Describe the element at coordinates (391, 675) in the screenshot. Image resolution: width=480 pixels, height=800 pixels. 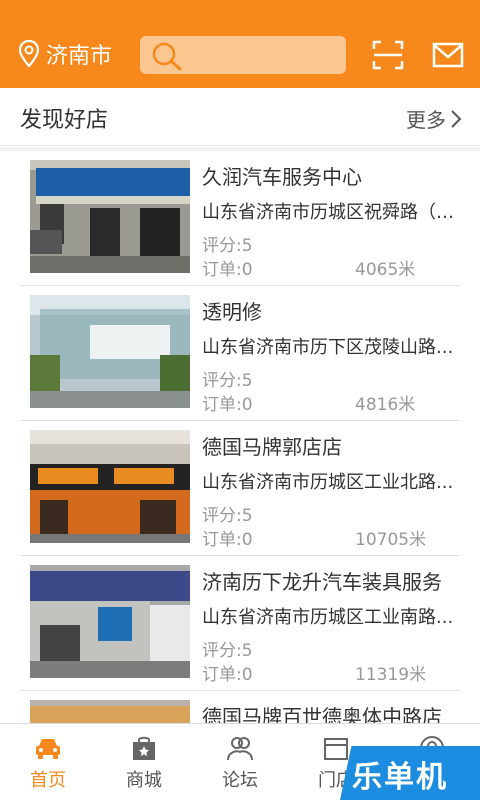
I see `store-distance: 11319米` at that location.